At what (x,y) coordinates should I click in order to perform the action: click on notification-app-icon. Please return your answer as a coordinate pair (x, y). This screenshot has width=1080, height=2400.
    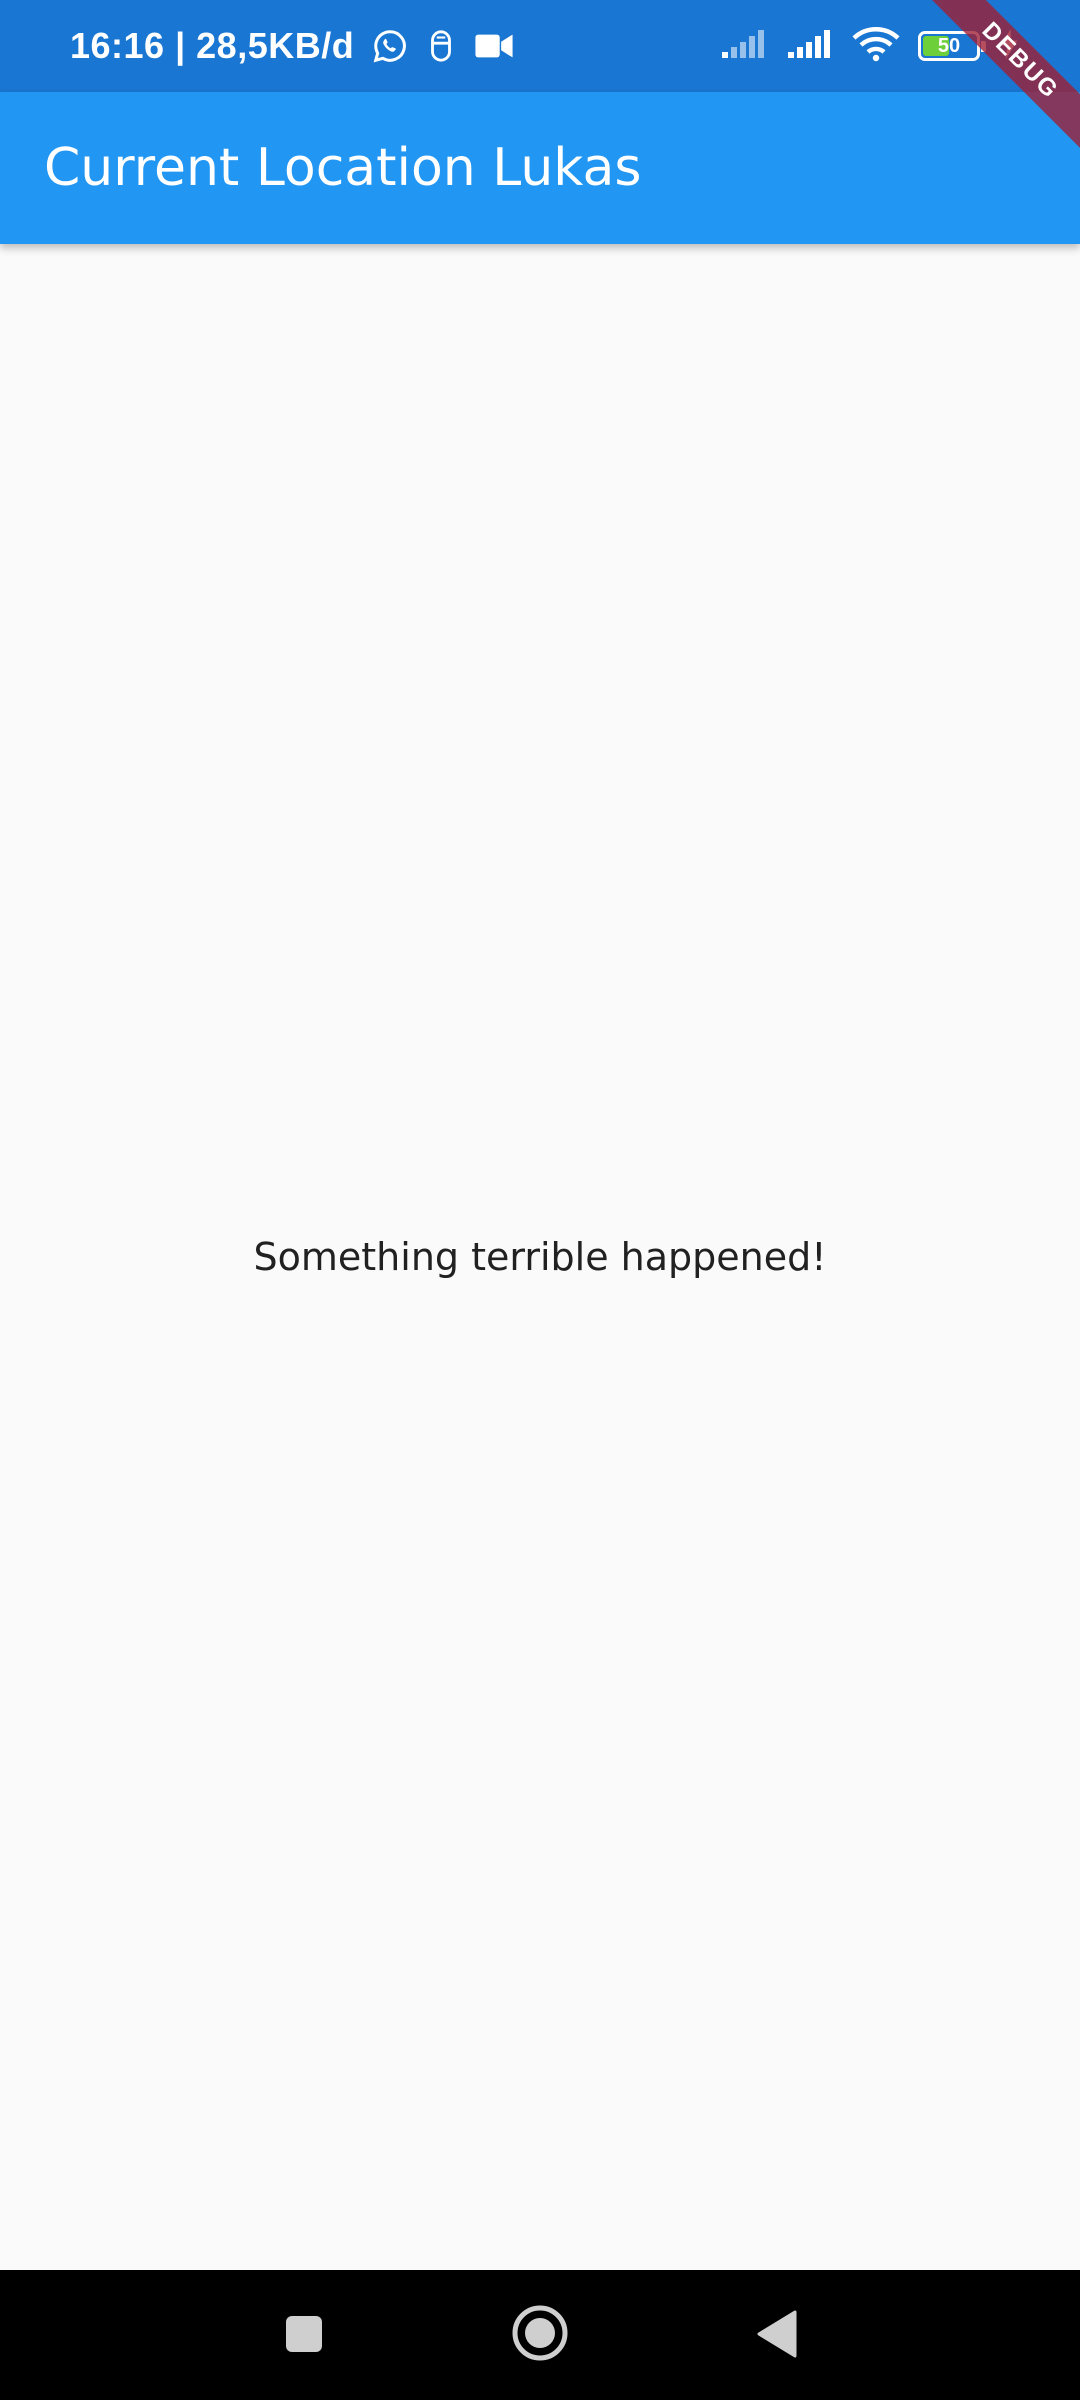
    Looking at the image, I should click on (441, 46).